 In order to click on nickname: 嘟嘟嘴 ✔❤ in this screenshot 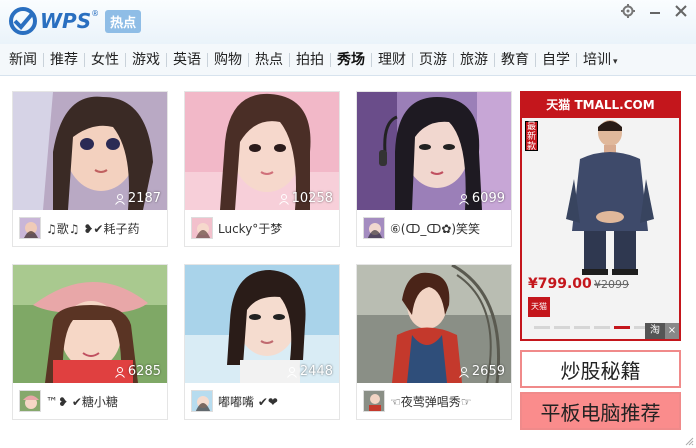, I will do `click(248, 401)`.